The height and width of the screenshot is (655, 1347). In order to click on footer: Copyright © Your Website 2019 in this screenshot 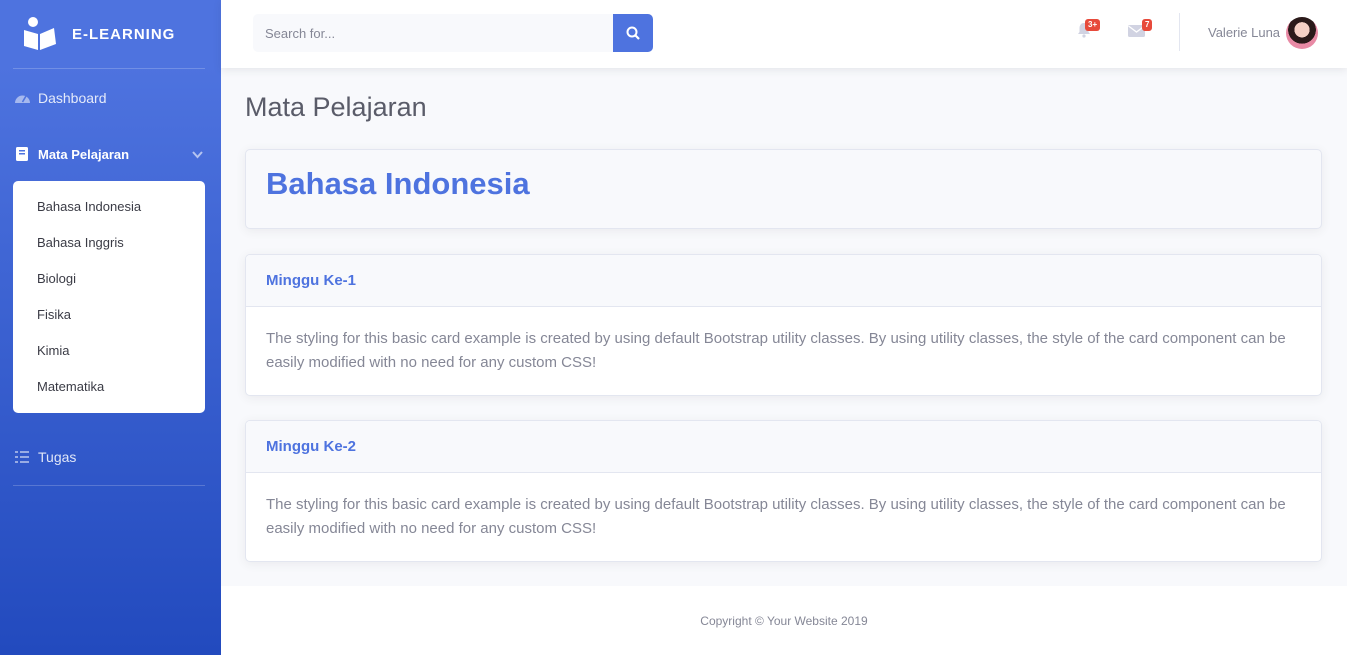, I will do `click(784, 620)`.